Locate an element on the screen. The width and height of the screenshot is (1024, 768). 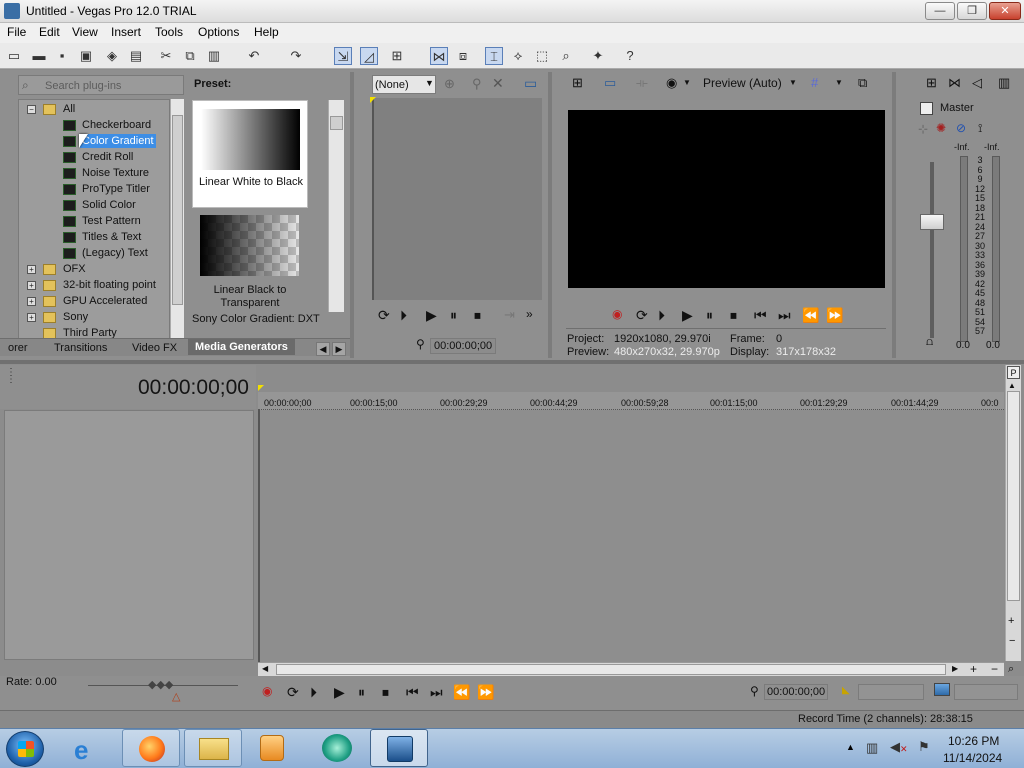
search-box: ⌕ Search plug-ins is located at coordinates (101, 85).